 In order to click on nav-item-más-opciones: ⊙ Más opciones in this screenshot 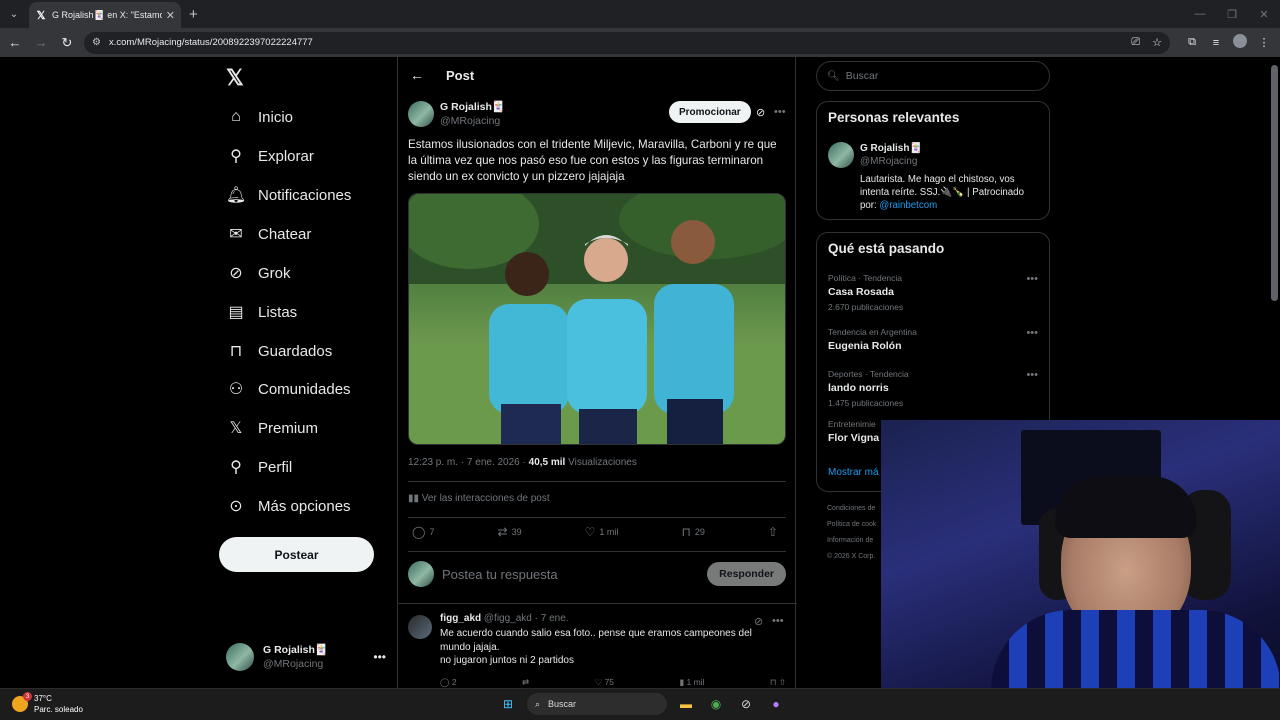, I will do `click(288, 506)`.